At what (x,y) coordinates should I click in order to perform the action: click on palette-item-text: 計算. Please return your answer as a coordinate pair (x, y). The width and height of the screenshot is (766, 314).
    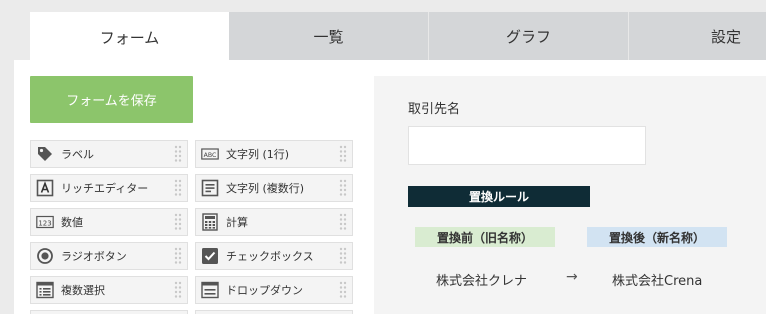
    Looking at the image, I should click on (237, 222).